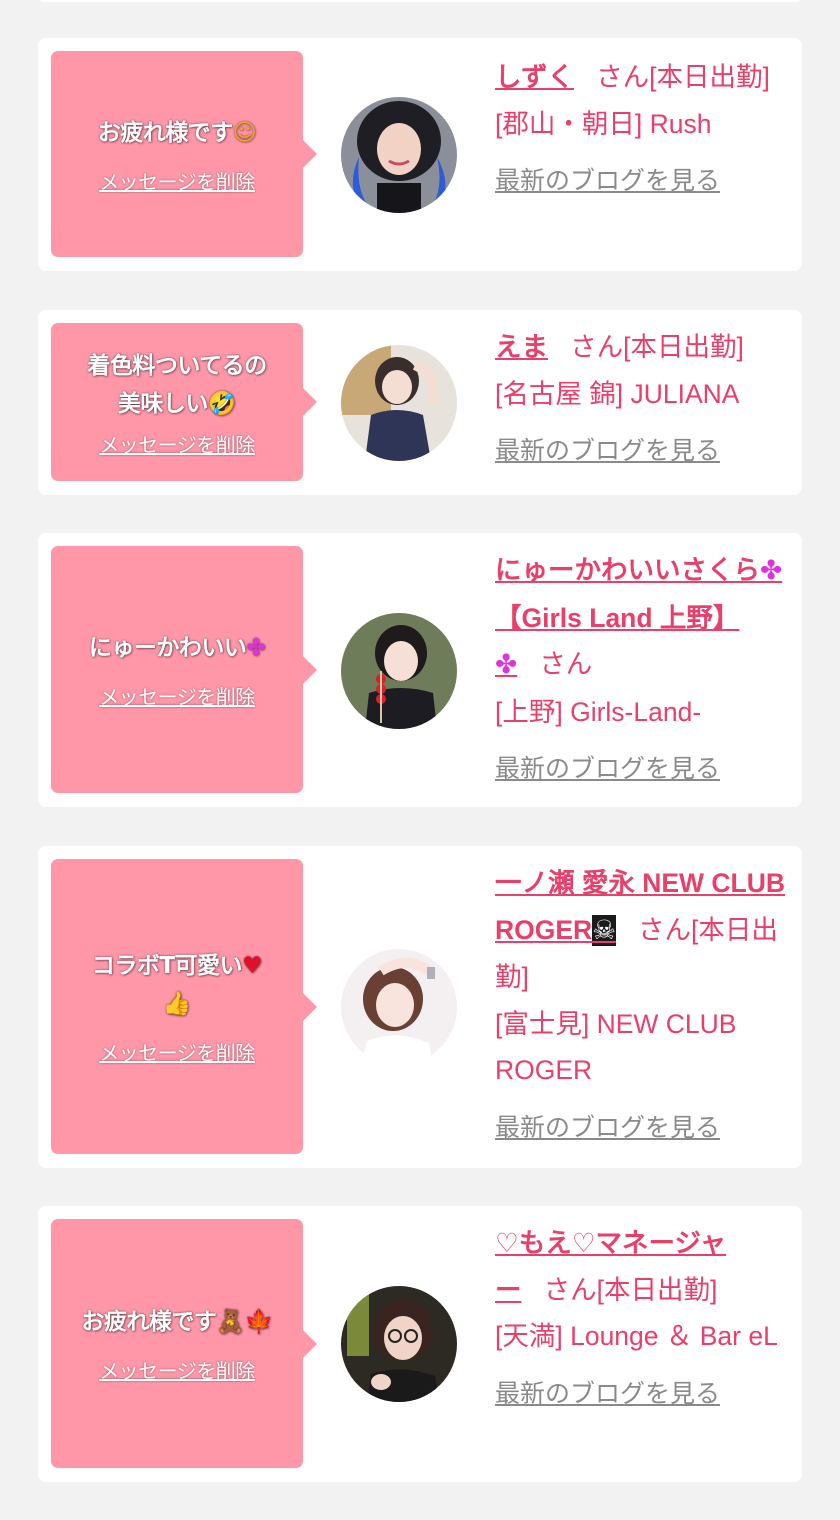  What do you see at coordinates (636, 1336) in the screenshot?
I see `shop-label: [天満] Lounge ＆ Bar eL` at bounding box center [636, 1336].